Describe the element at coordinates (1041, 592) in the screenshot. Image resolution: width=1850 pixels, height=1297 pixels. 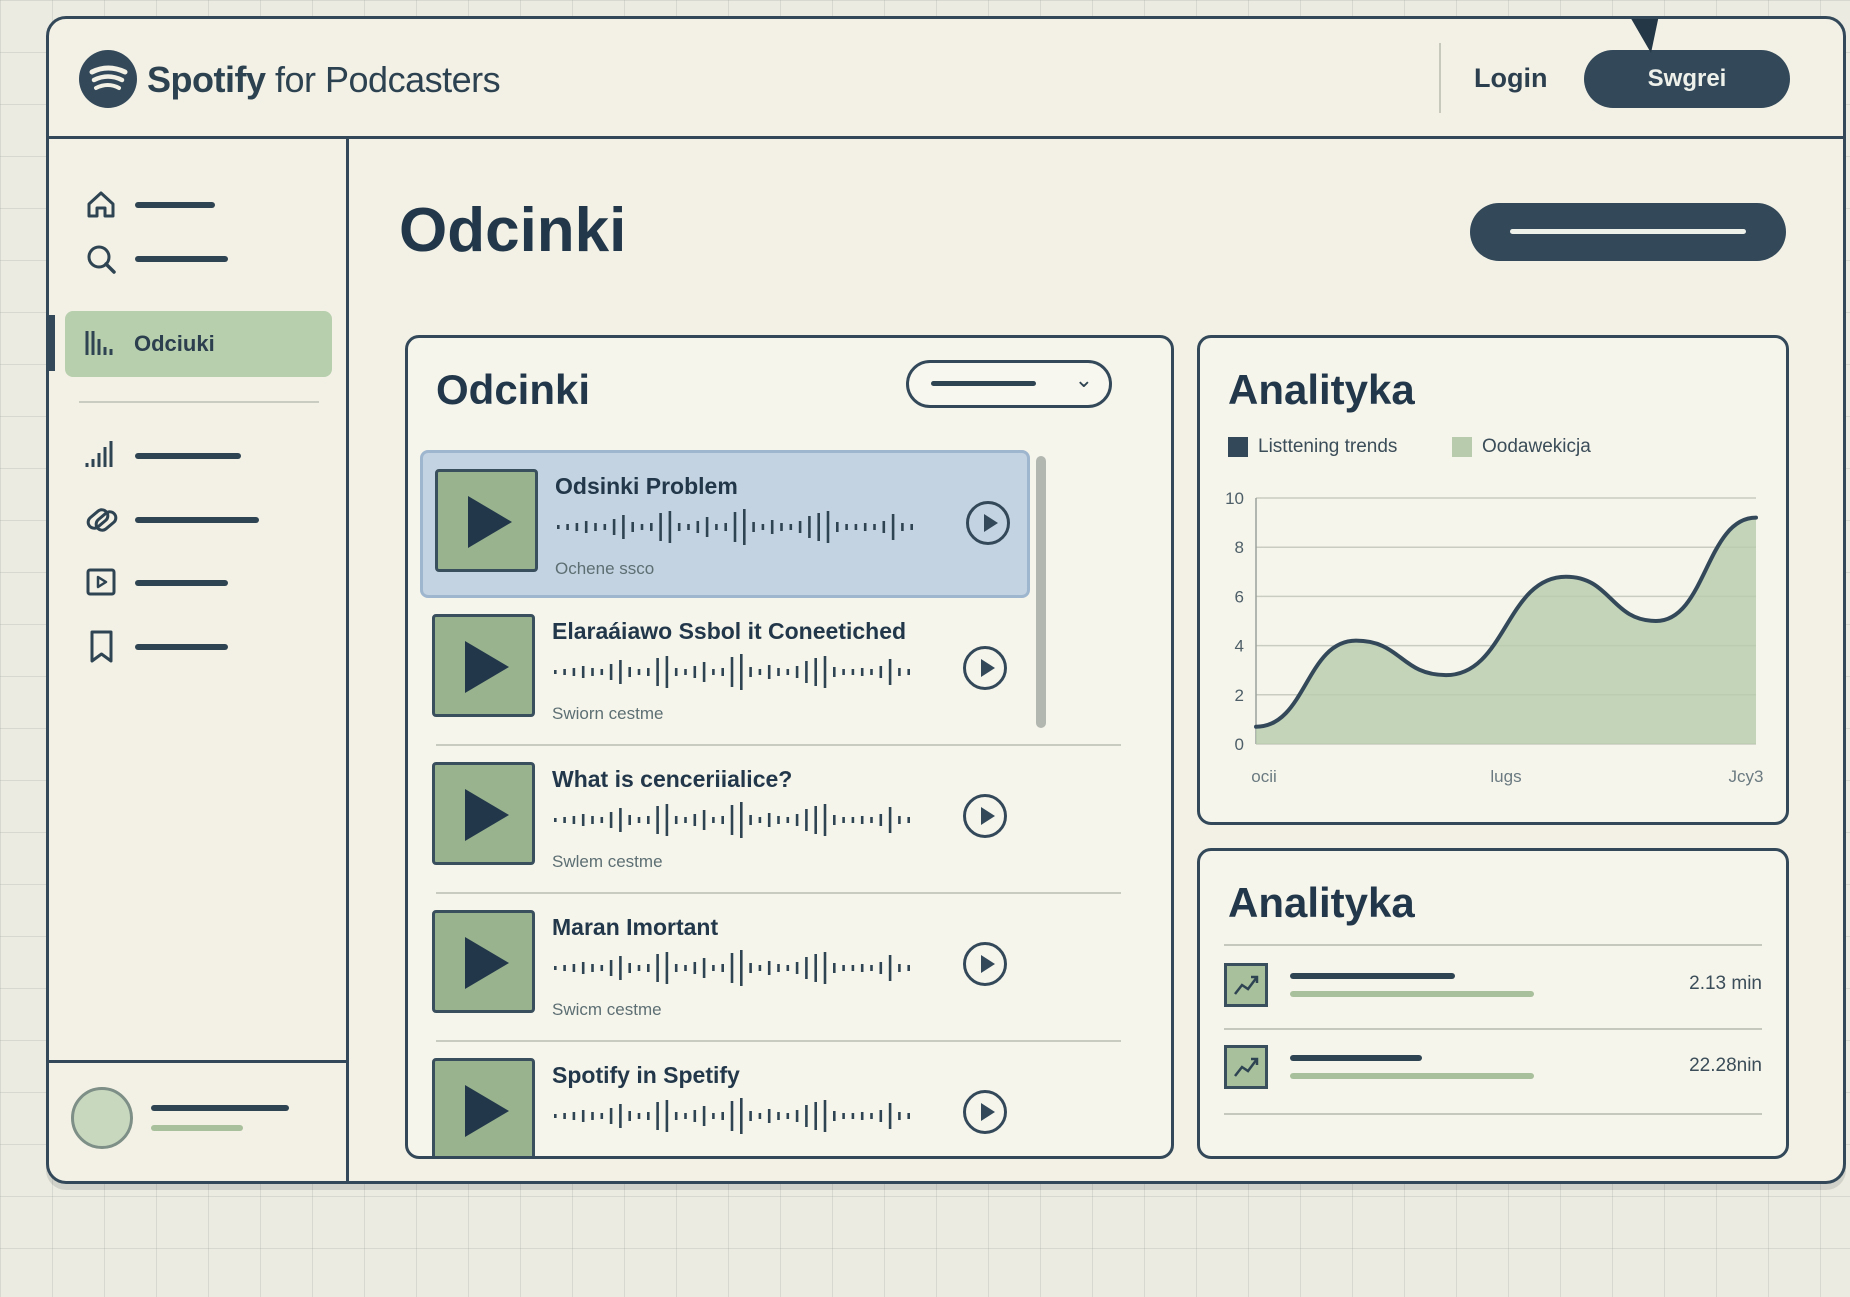
I see `scrollbar` at that location.